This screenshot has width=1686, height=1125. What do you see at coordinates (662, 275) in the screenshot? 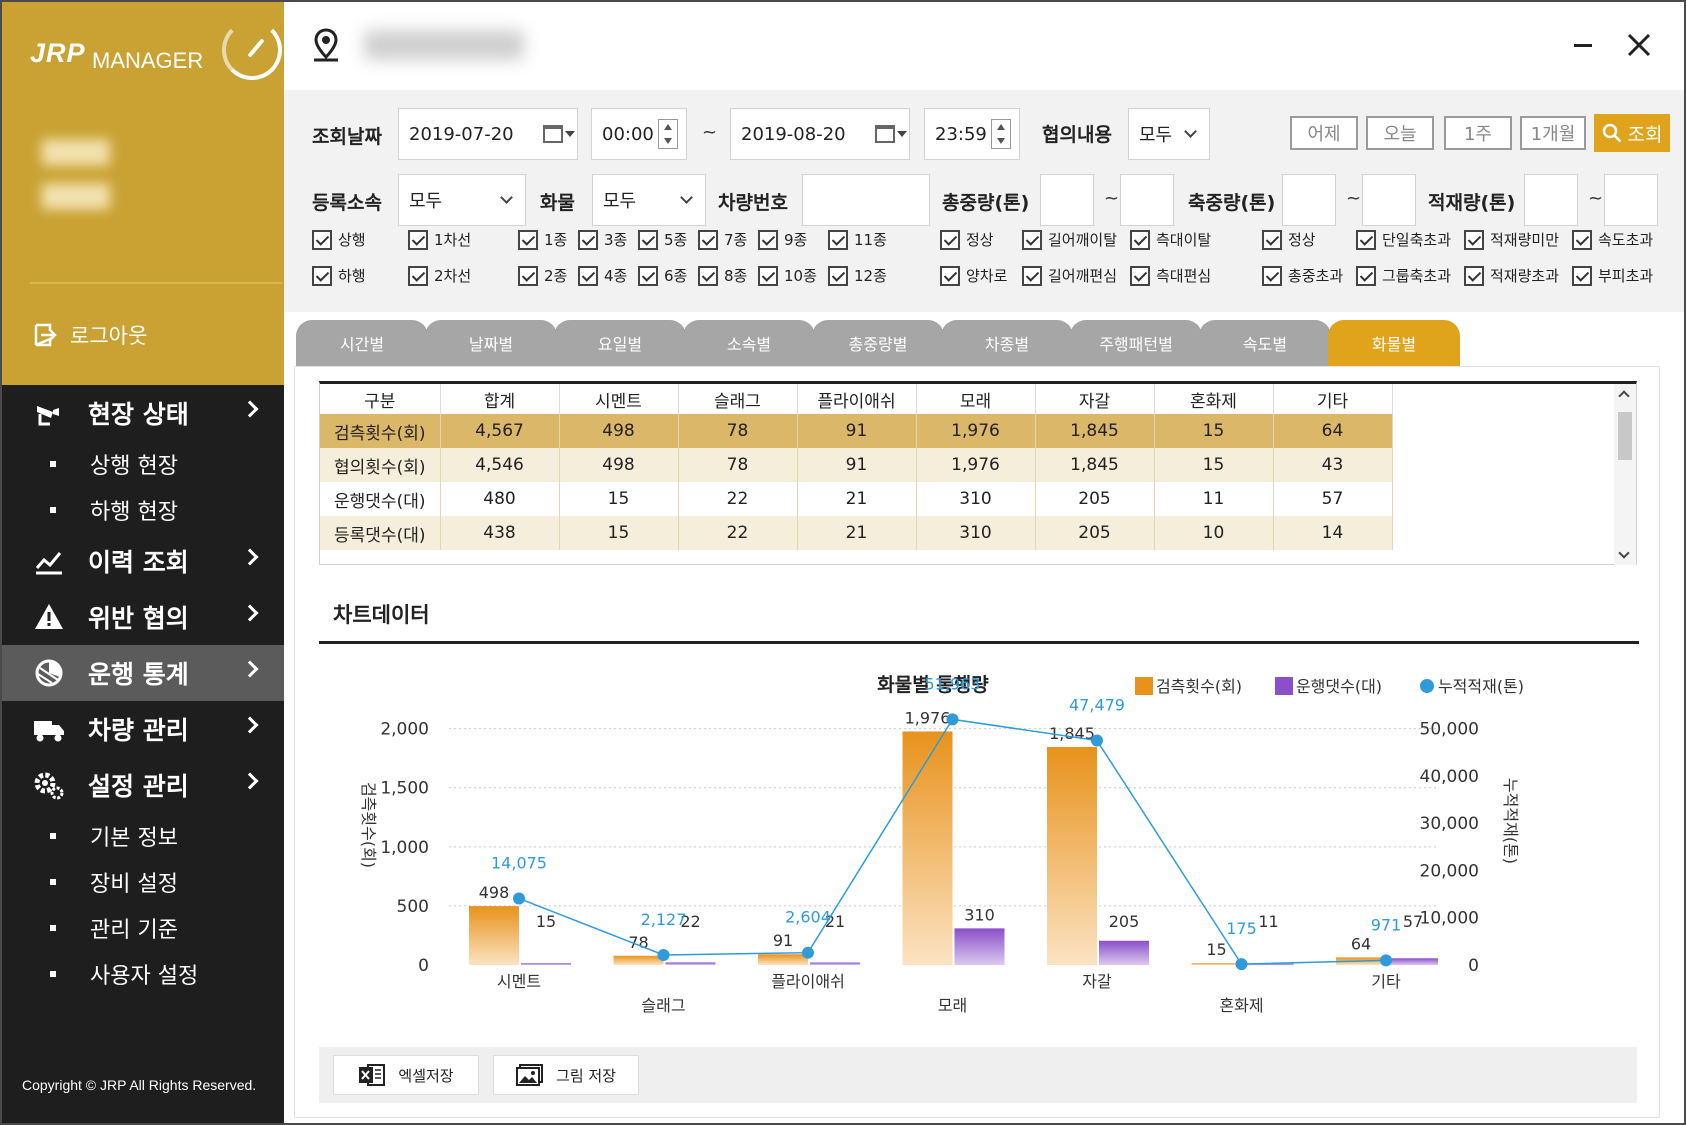
I see `checkbox-vehicle-type: 6종` at bounding box center [662, 275].